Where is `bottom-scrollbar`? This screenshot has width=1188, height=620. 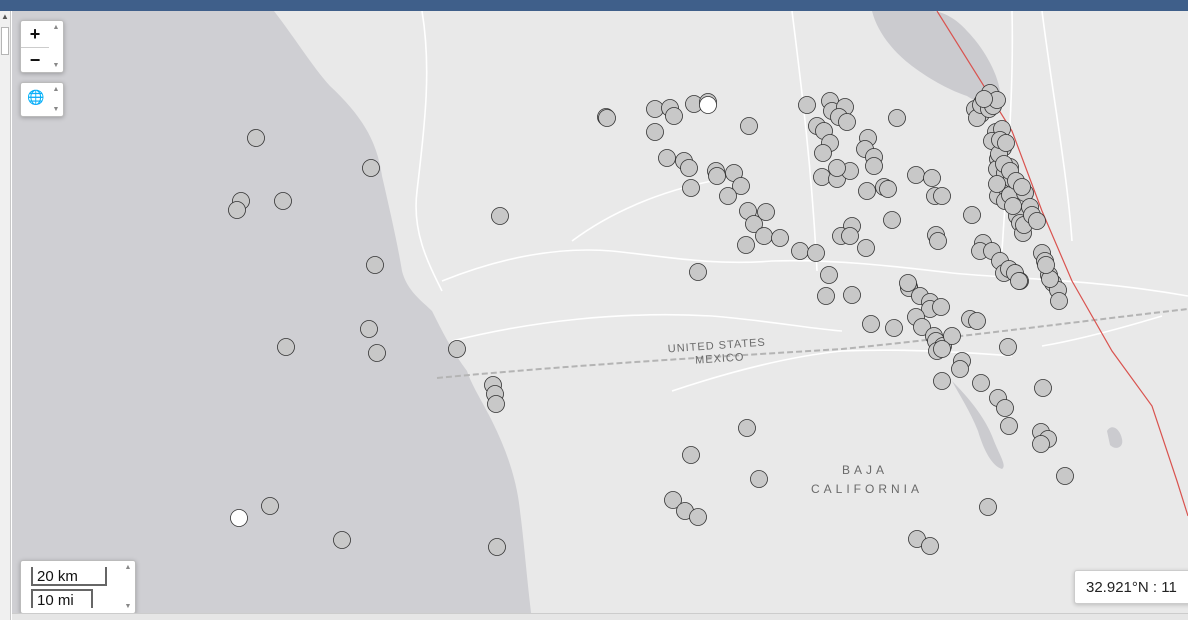
bottom-scrollbar is located at coordinates (600, 616).